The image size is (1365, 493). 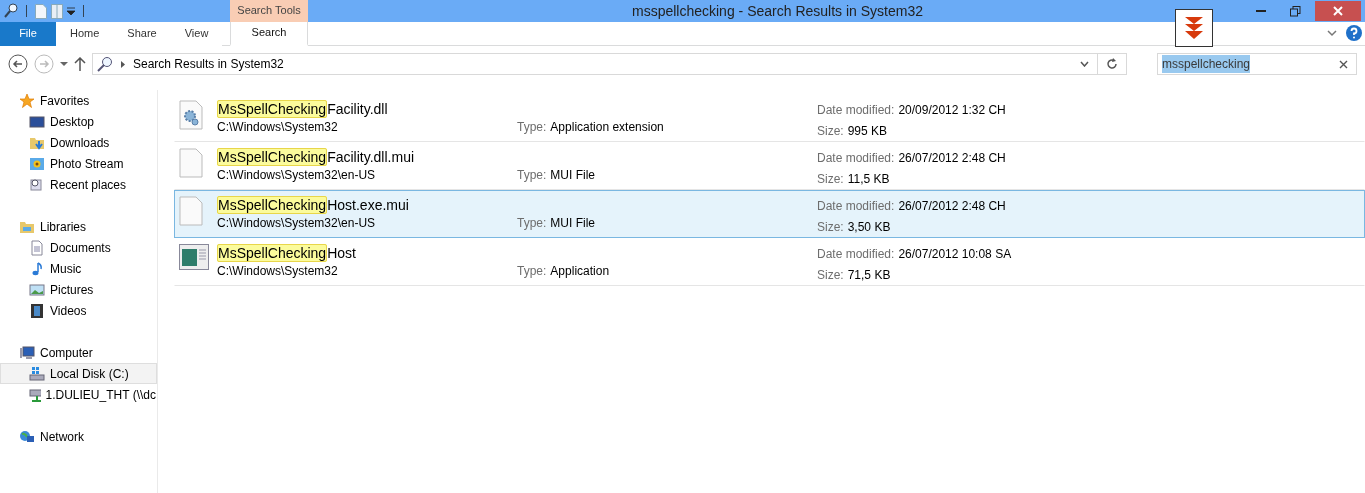 I want to click on minimize-icon, so click(x=1261, y=11).